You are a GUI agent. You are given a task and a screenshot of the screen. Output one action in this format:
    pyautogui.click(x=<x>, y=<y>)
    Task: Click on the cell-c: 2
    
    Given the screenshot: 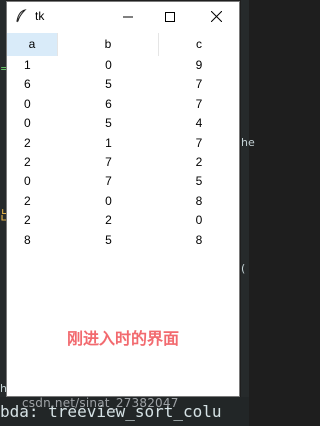 What is the action you would take?
    pyautogui.click(x=199, y=161)
    